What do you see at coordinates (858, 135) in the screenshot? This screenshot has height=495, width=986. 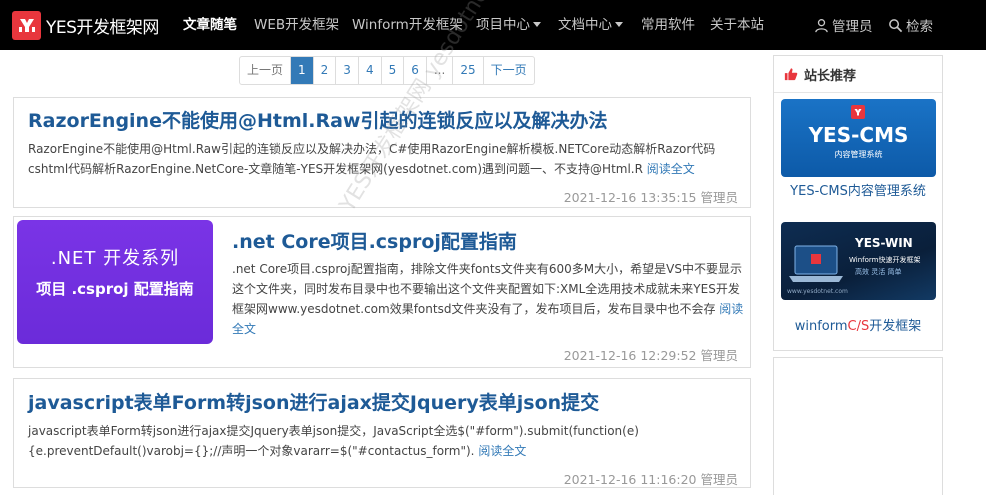 I see `banner-title: YES-CMS` at bounding box center [858, 135].